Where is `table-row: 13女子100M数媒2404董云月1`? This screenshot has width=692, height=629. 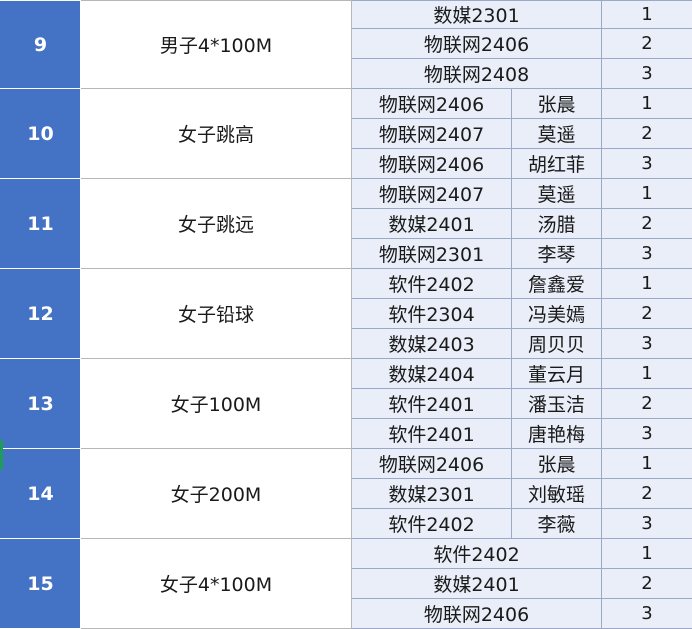 table-row: 13女子100M数媒2404董云月1 is located at coordinates (346, 374).